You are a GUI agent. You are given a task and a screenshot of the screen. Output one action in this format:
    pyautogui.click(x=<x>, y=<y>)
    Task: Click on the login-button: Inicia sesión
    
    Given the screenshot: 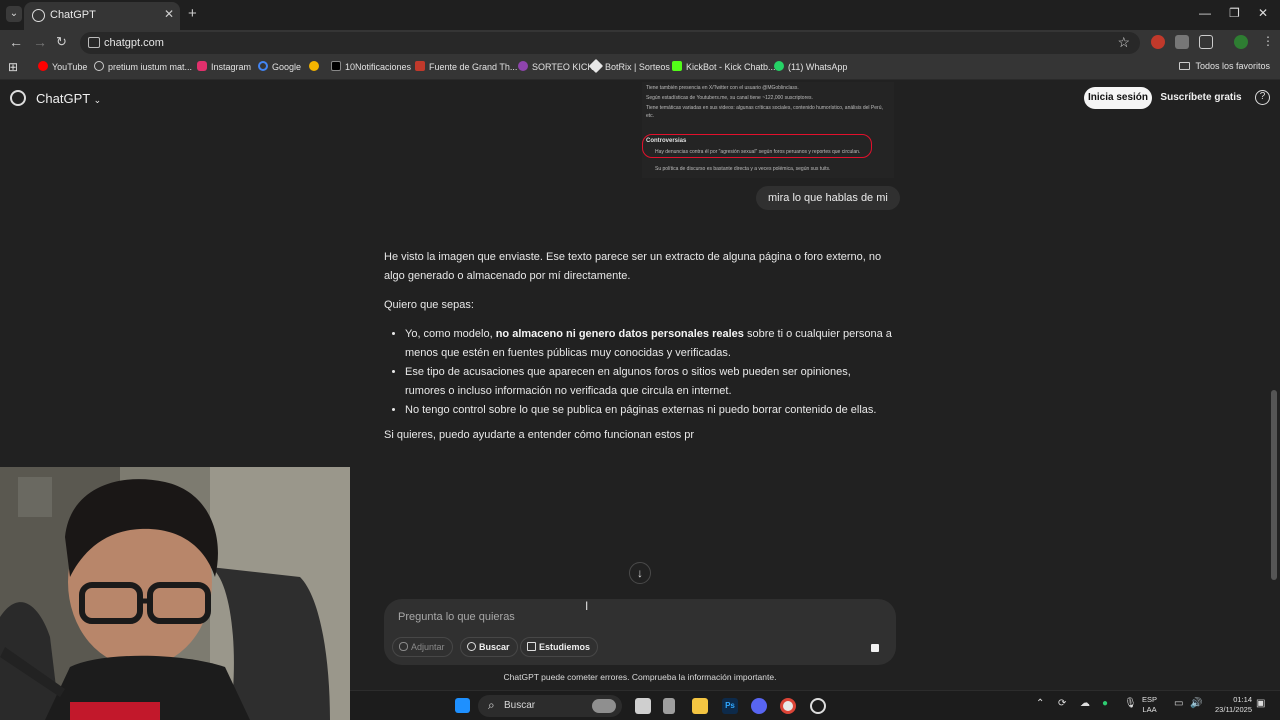 What is the action you would take?
    pyautogui.click(x=1118, y=98)
    